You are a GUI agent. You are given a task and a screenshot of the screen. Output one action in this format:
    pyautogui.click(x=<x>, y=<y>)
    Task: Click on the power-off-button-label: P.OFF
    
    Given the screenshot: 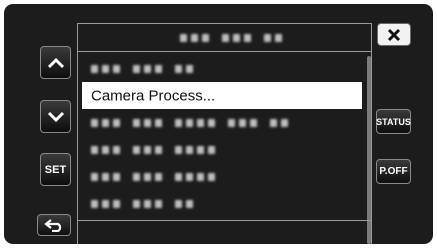 What is the action you would take?
    pyautogui.click(x=393, y=171)
    